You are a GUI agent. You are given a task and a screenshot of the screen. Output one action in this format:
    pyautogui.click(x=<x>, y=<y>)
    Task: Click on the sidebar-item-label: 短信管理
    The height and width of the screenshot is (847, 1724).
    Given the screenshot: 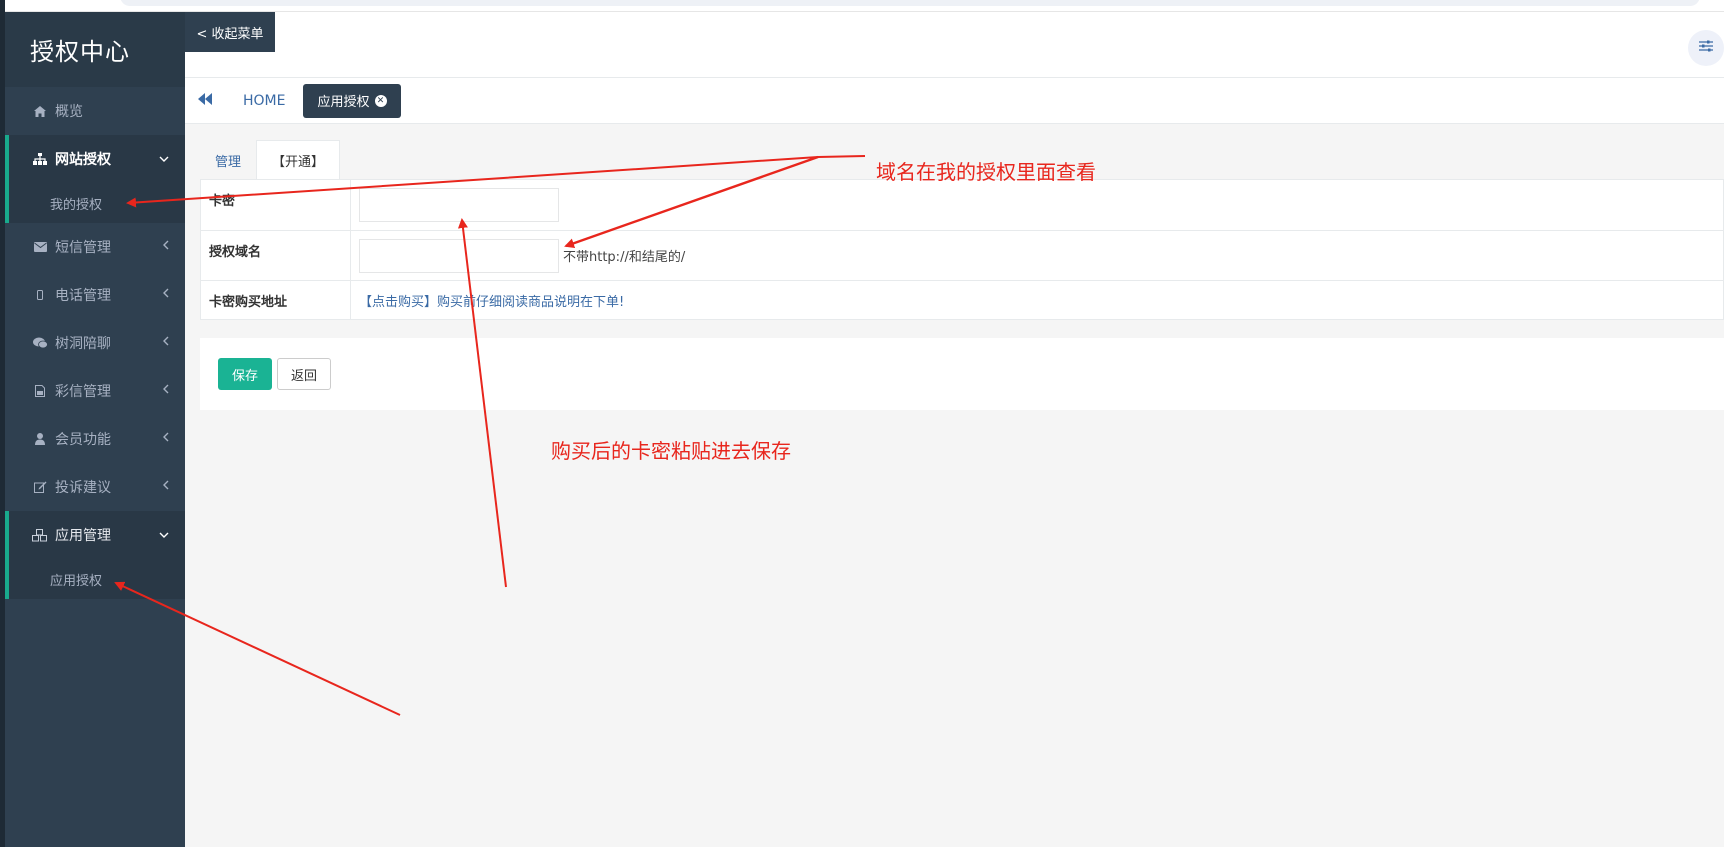 What is the action you would take?
    pyautogui.click(x=83, y=248)
    